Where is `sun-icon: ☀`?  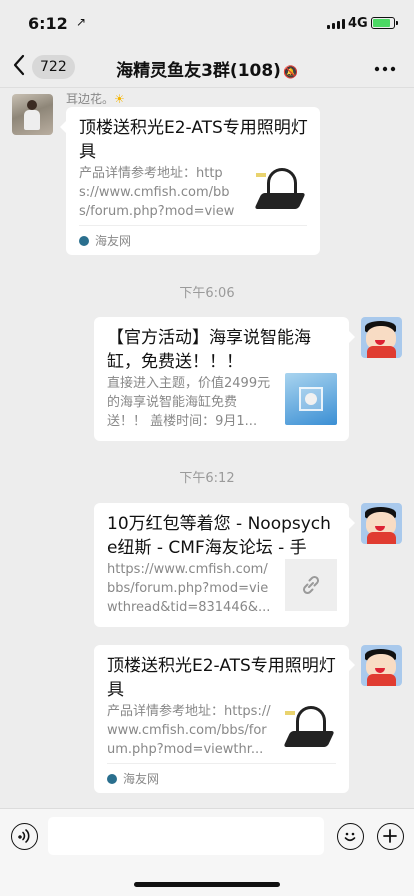
sun-icon: ☀ is located at coordinates (119, 99).